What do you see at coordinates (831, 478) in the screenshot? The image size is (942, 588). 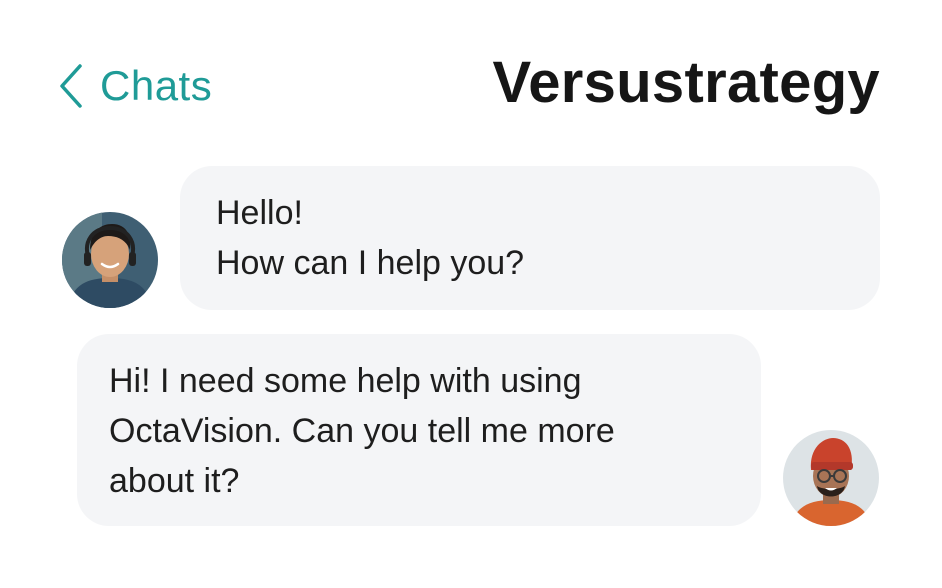 I see `user-avatar` at bounding box center [831, 478].